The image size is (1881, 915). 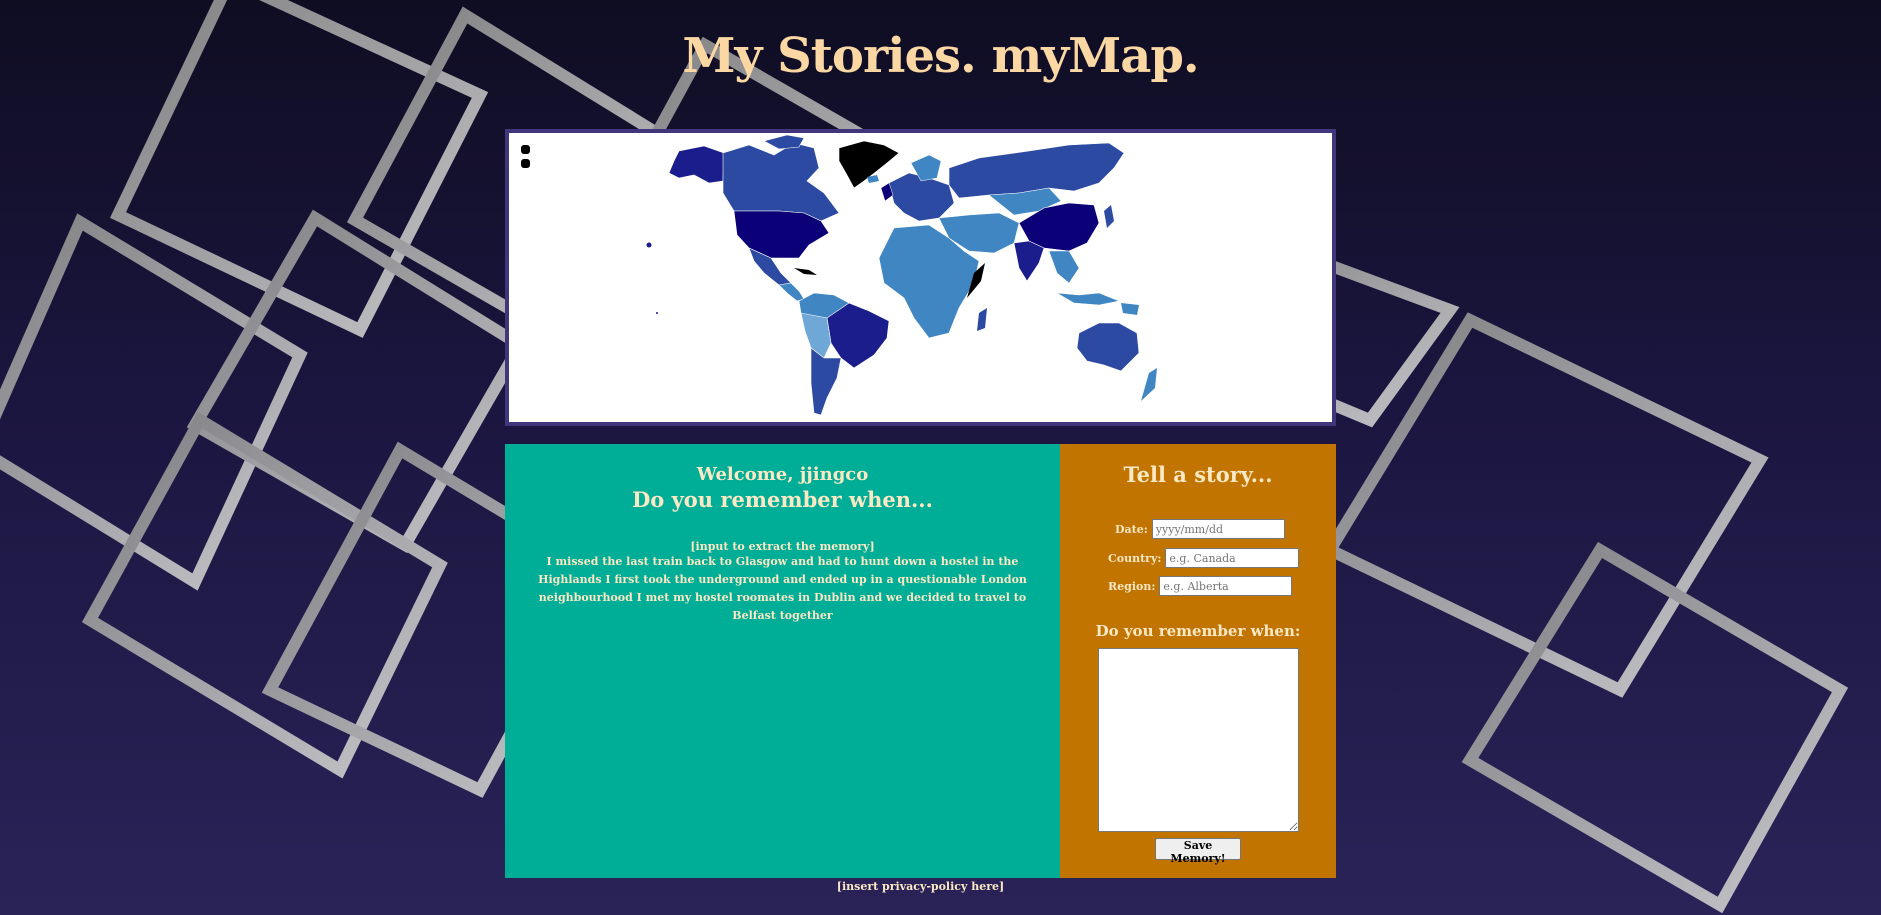 I want to click on country-canada-islands, so click(x=784, y=142).